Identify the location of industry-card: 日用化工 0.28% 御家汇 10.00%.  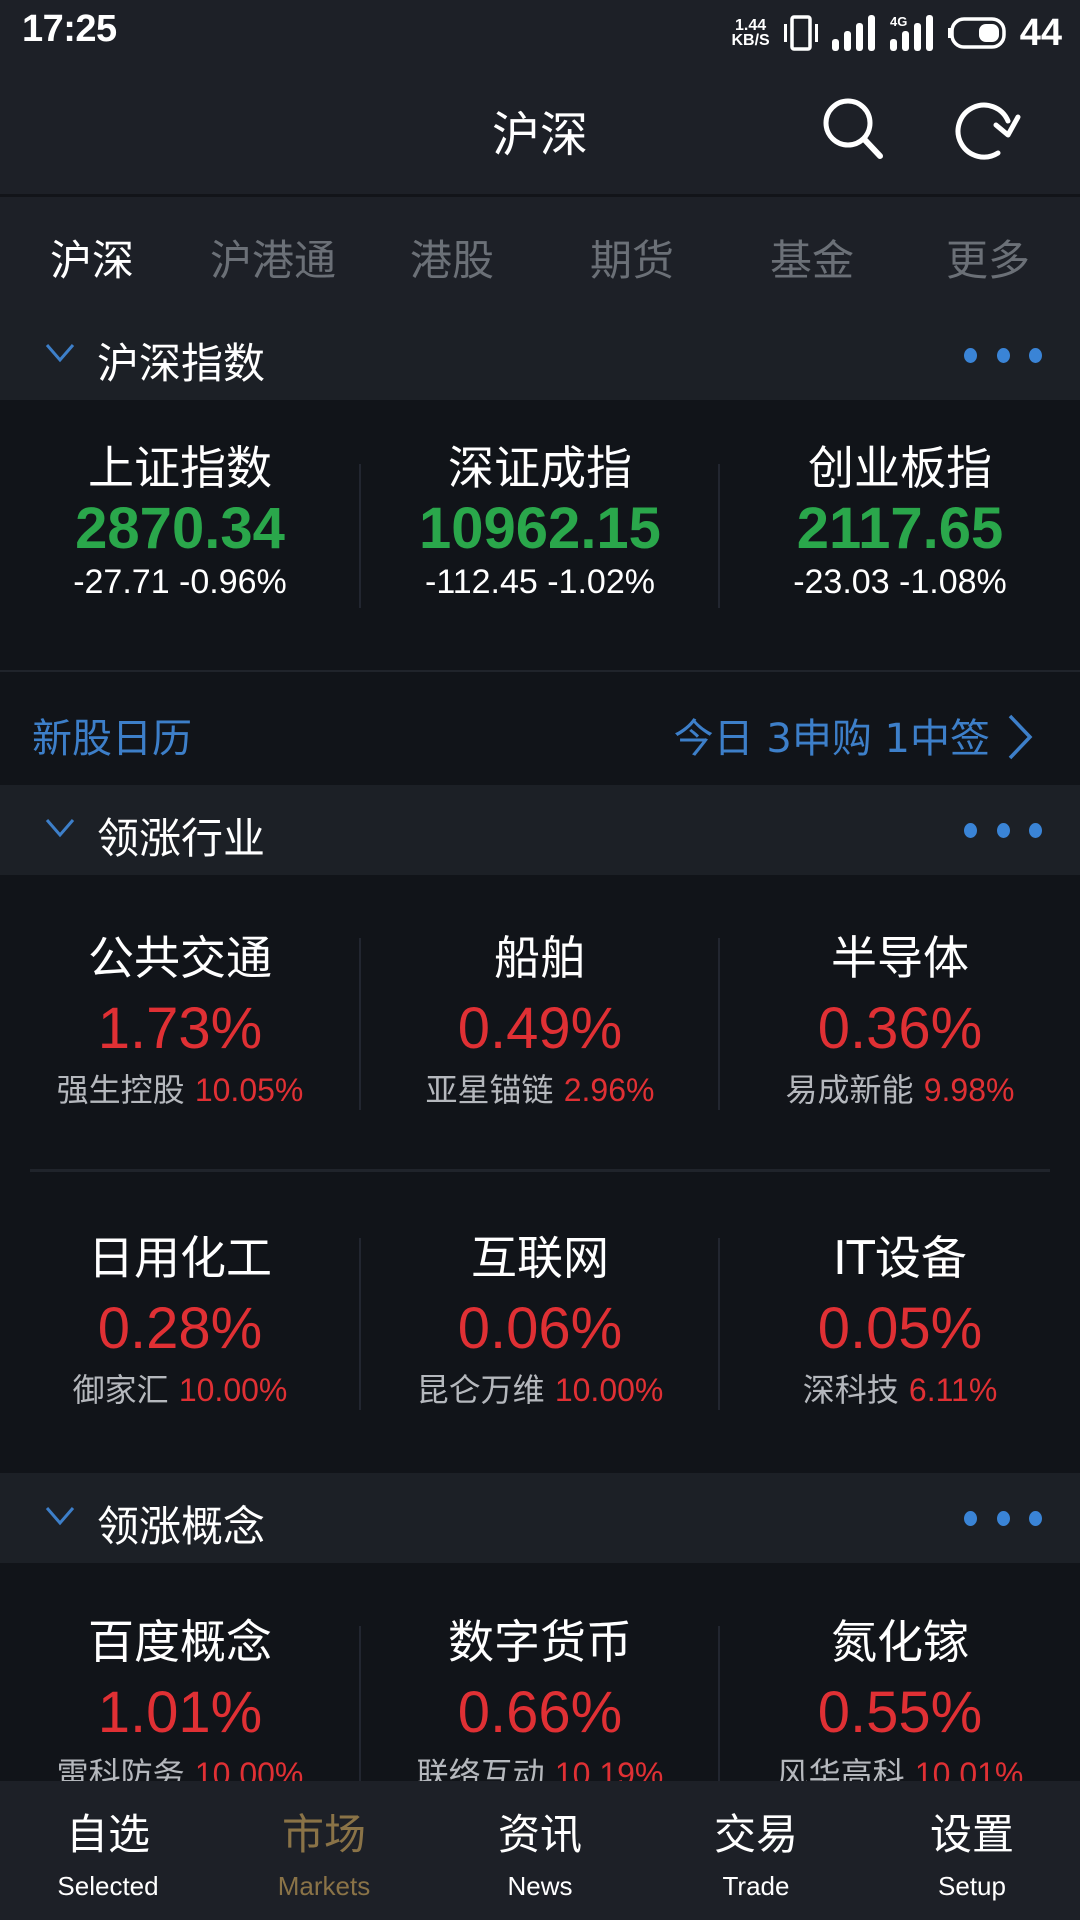
(180, 1320).